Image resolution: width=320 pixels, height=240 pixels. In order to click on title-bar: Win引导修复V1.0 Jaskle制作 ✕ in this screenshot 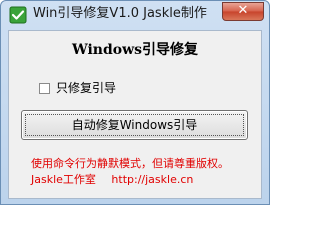, I will do `click(135, 15)`.